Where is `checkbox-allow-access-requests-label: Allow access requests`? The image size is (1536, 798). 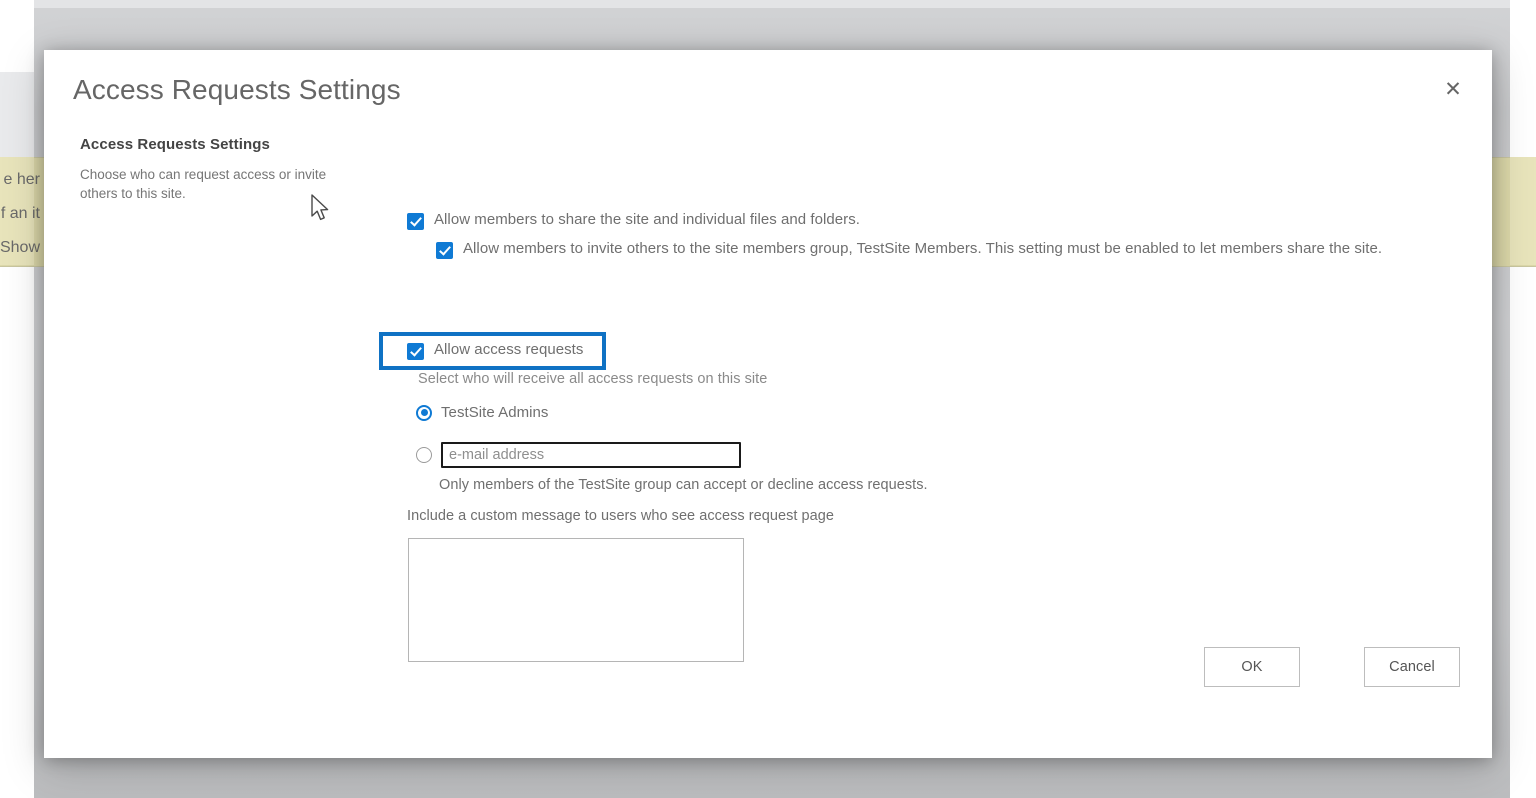
checkbox-allow-access-requests-label: Allow access requests is located at coordinates (509, 349).